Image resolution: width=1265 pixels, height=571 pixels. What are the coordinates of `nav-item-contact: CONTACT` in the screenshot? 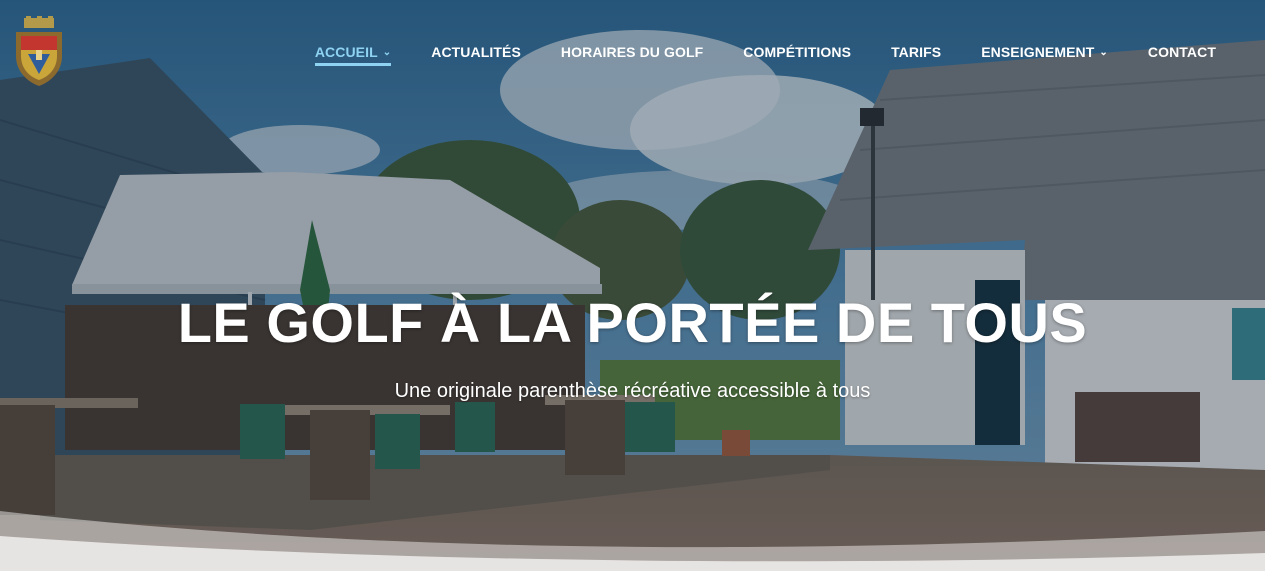 It's located at (1182, 55).